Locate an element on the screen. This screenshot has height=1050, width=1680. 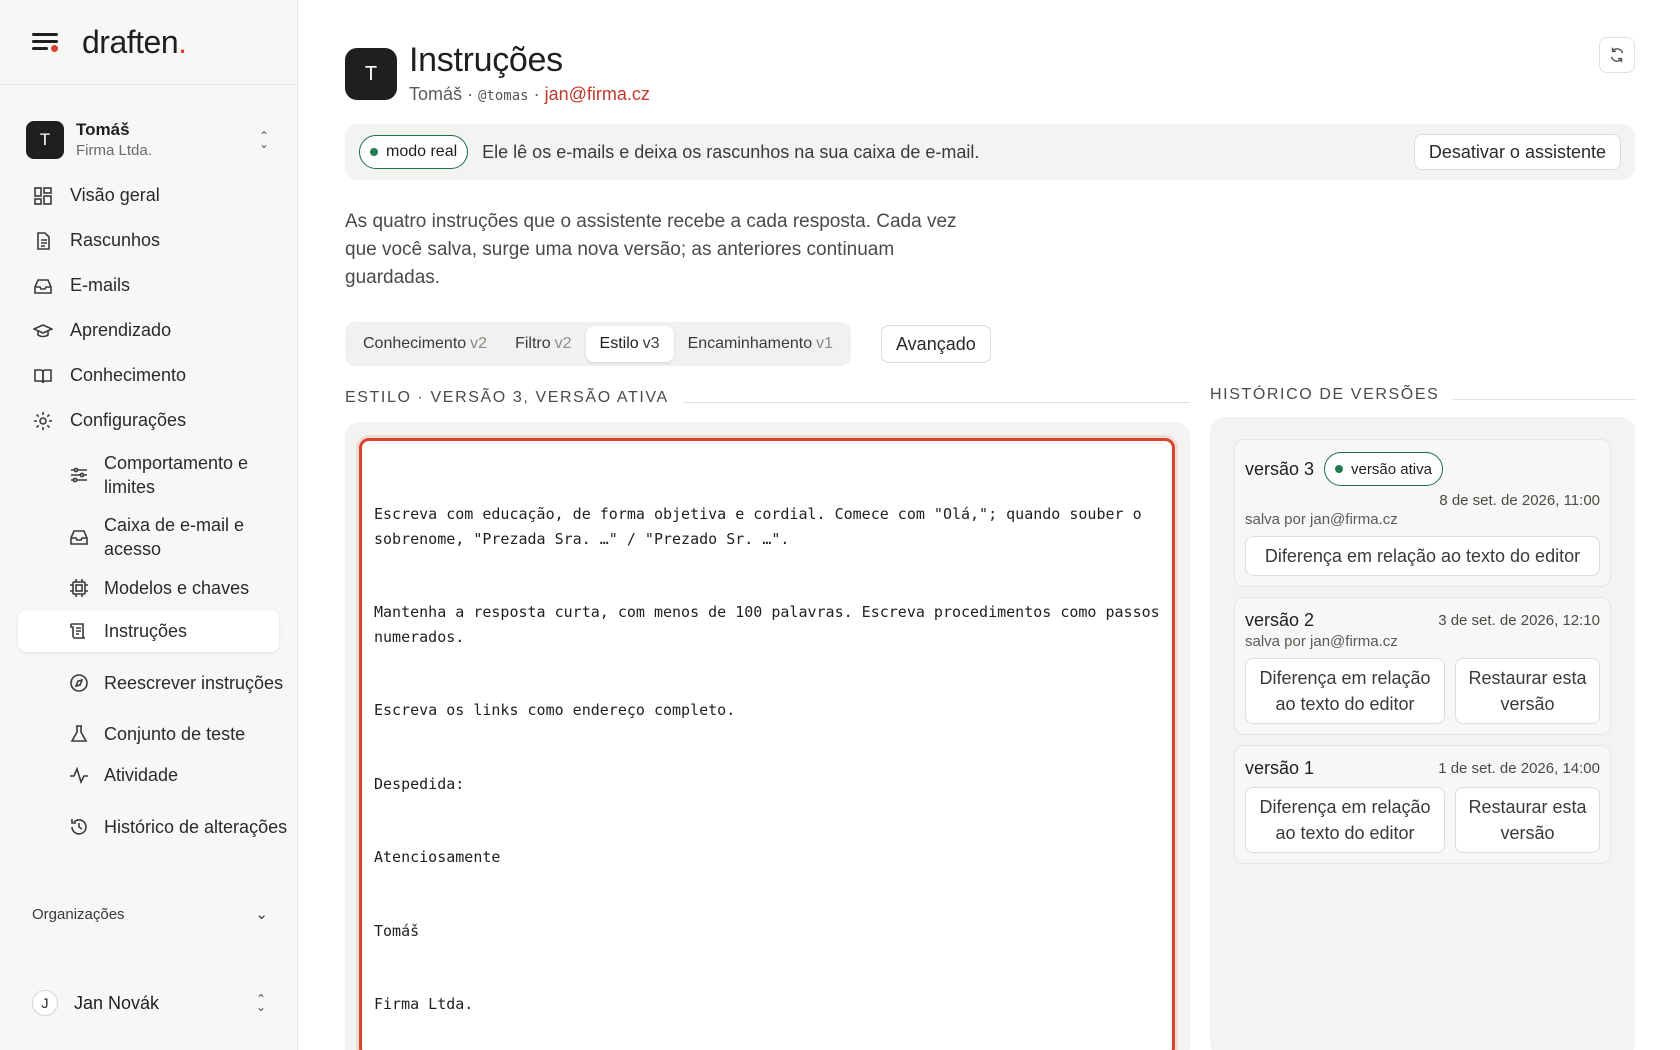
editor-line: Atenciosamente is located at coordinates (437, 857).